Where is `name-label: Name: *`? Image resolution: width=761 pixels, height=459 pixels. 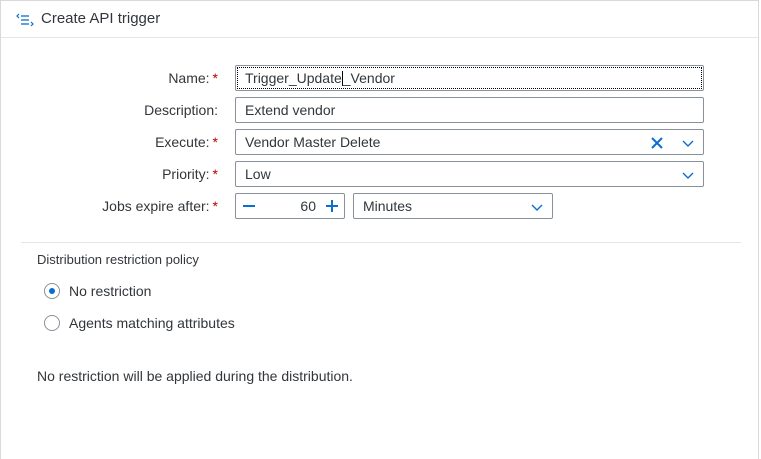
name-label: Name: * is located at coordinates (193, 78).